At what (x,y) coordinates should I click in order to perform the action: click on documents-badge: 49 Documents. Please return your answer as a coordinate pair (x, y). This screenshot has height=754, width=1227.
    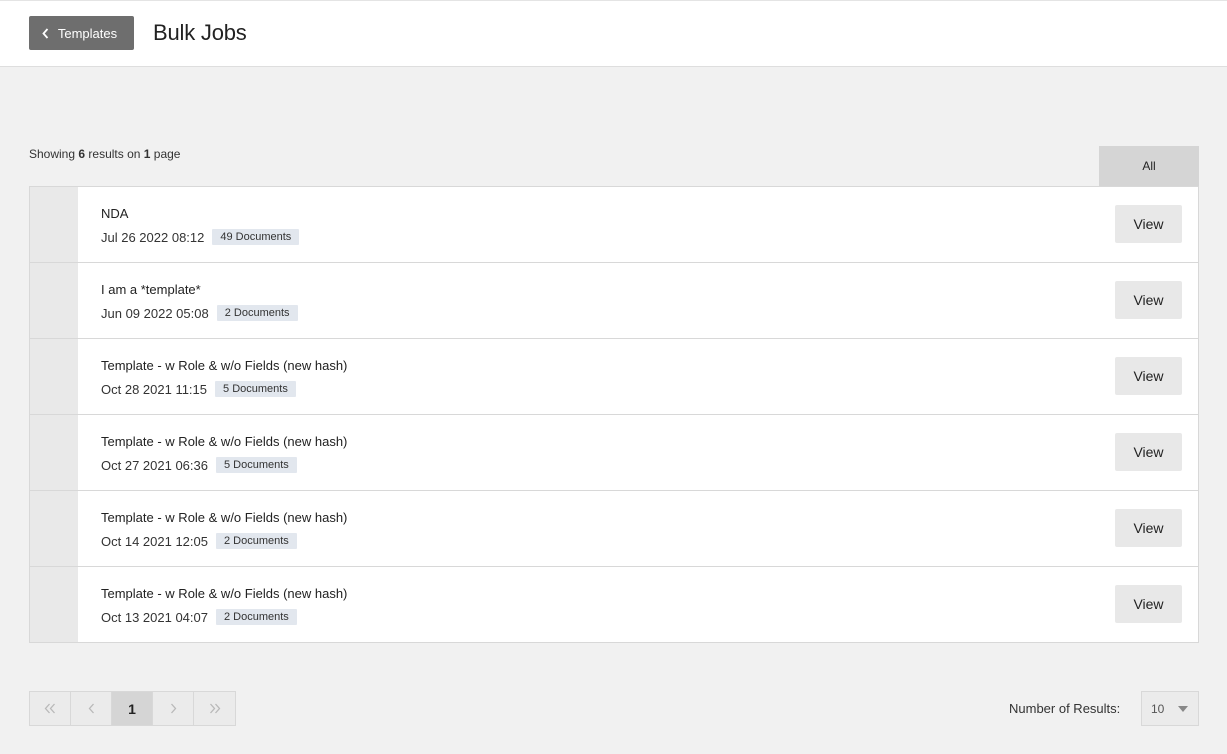
    Looking at the image, I should click on (256, 237).